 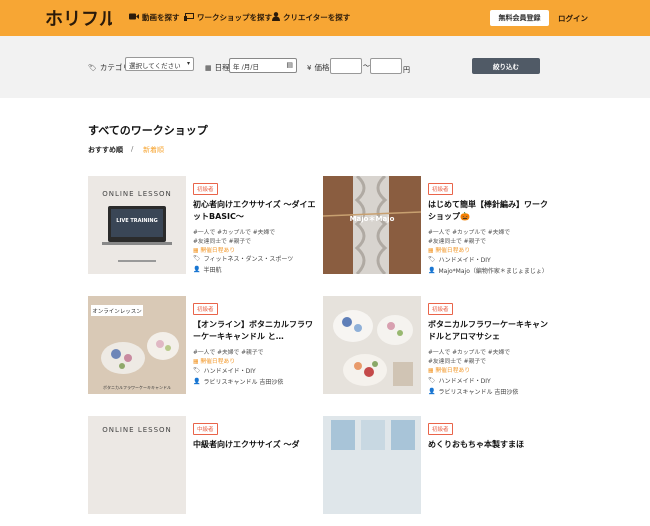 What do you see at coordinates (205, 429) in the screenshot?
I see `level-badge: 中級者` at bounding box center [205, 429].